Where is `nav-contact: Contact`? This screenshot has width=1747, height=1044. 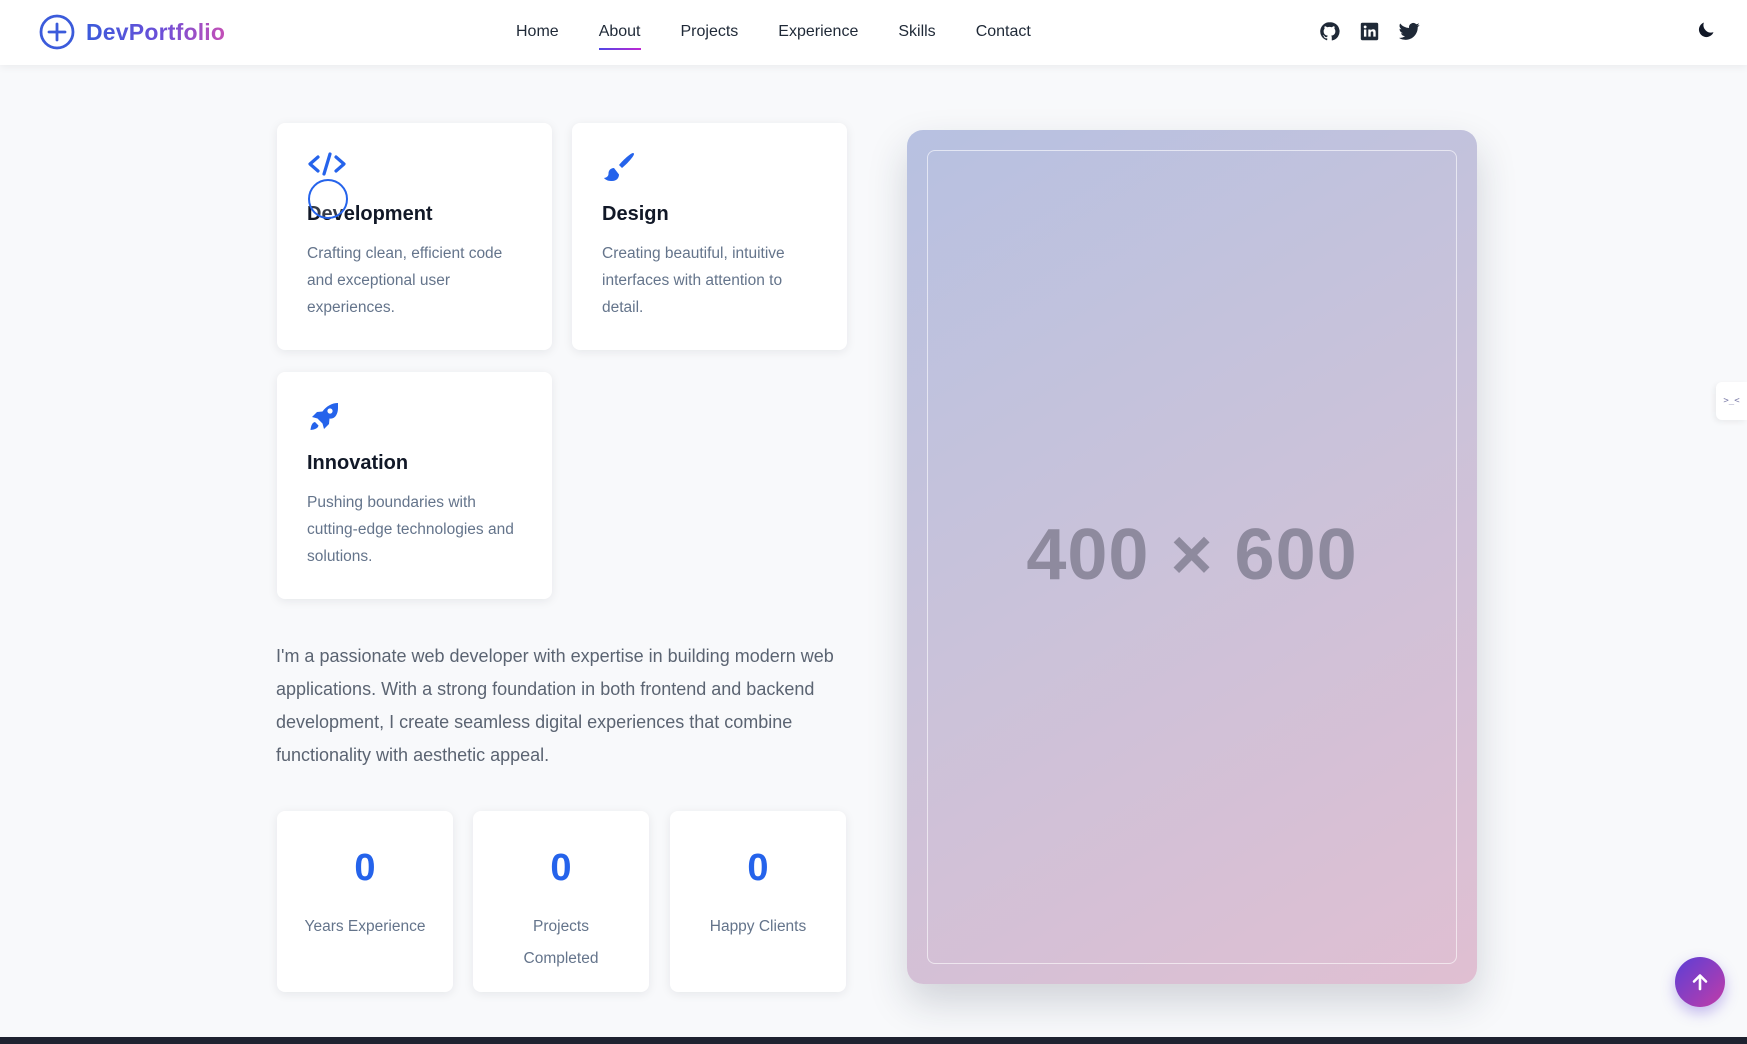
nav-contact: Contact is located at coordinates (1003, 32).